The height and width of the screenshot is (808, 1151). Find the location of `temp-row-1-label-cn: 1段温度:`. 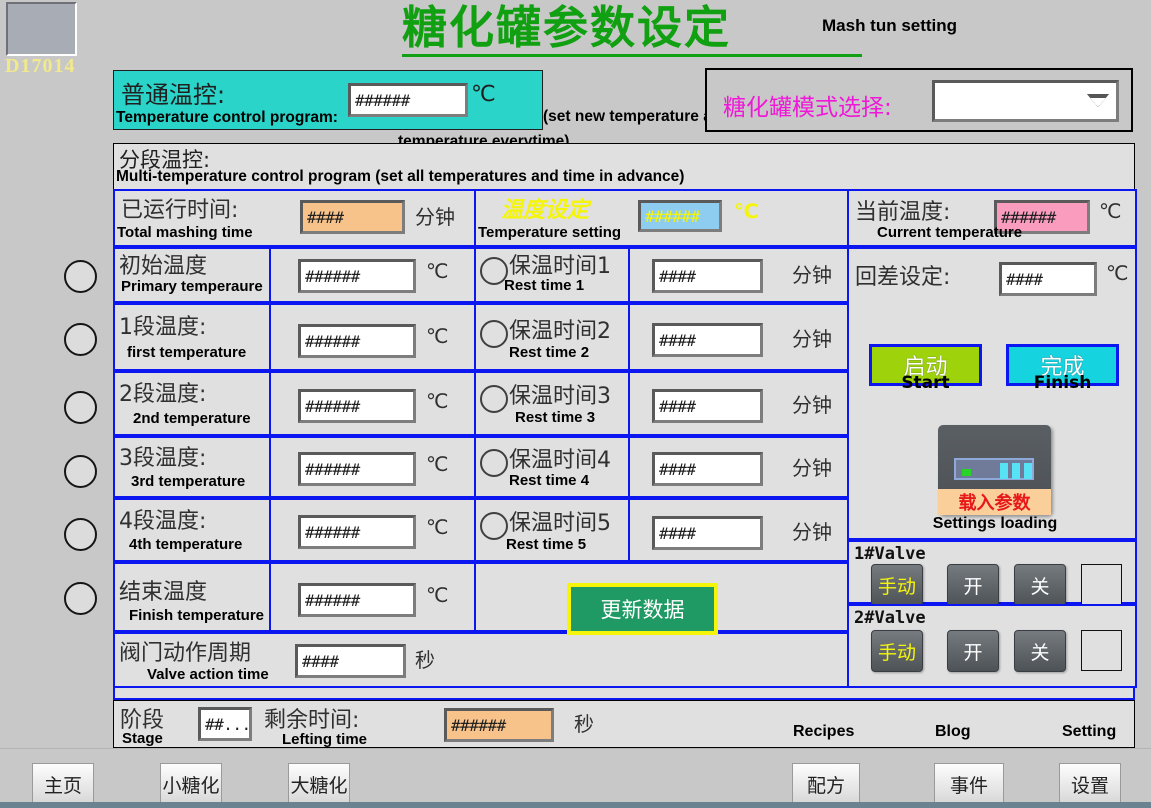

temp-row-1-label-cn: 1段温度: is located at coordinates (163, 327).